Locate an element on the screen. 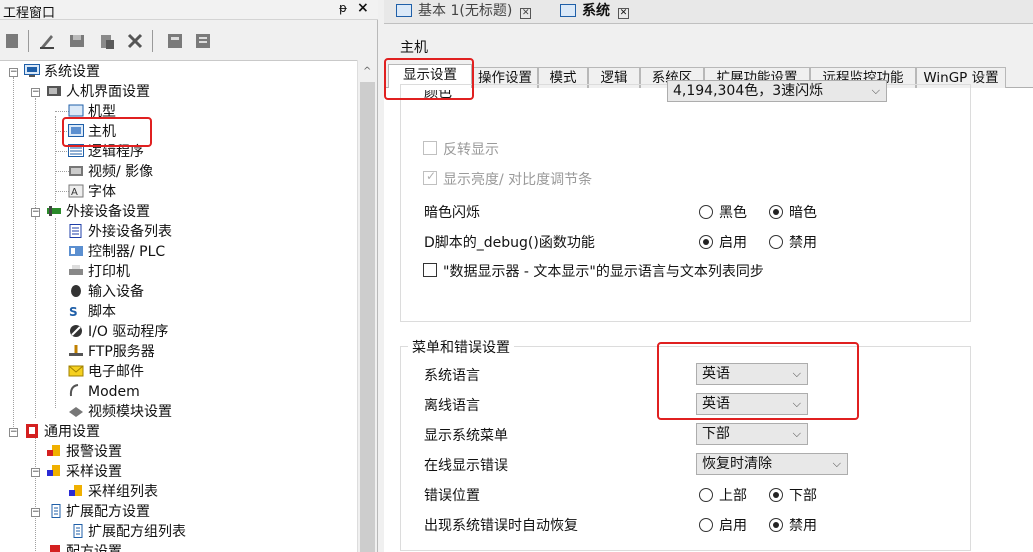  tree-item-video-module: 视频模块设置 is located at coordinates (120, 412).